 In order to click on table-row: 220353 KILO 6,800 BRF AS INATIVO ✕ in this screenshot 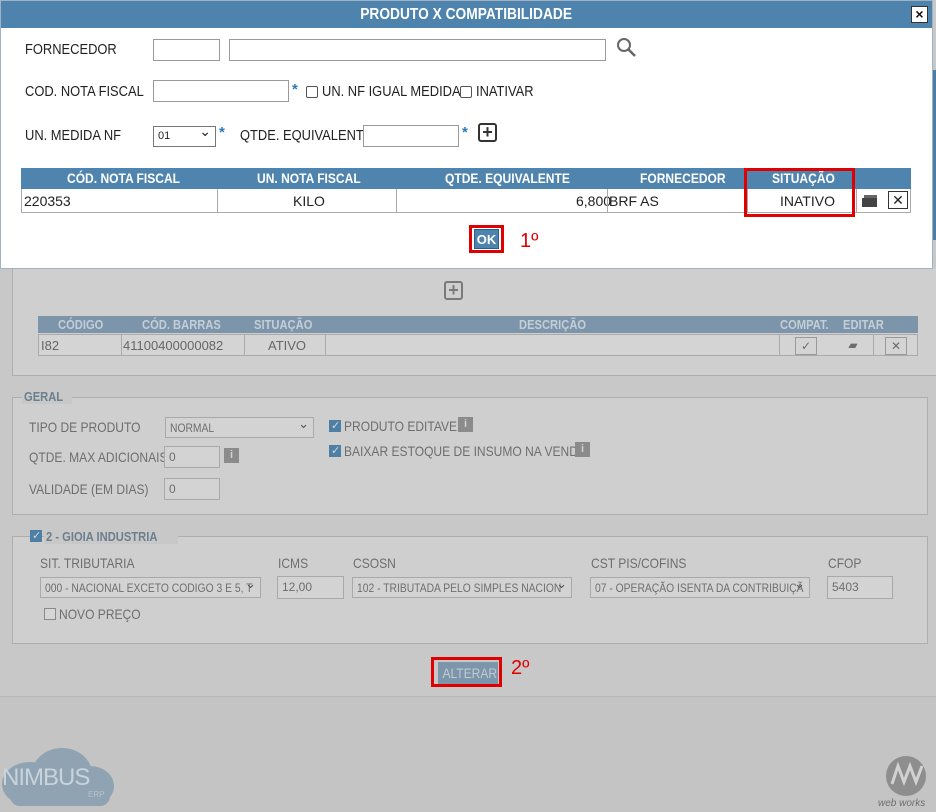, I will do `click(466, 201)`.